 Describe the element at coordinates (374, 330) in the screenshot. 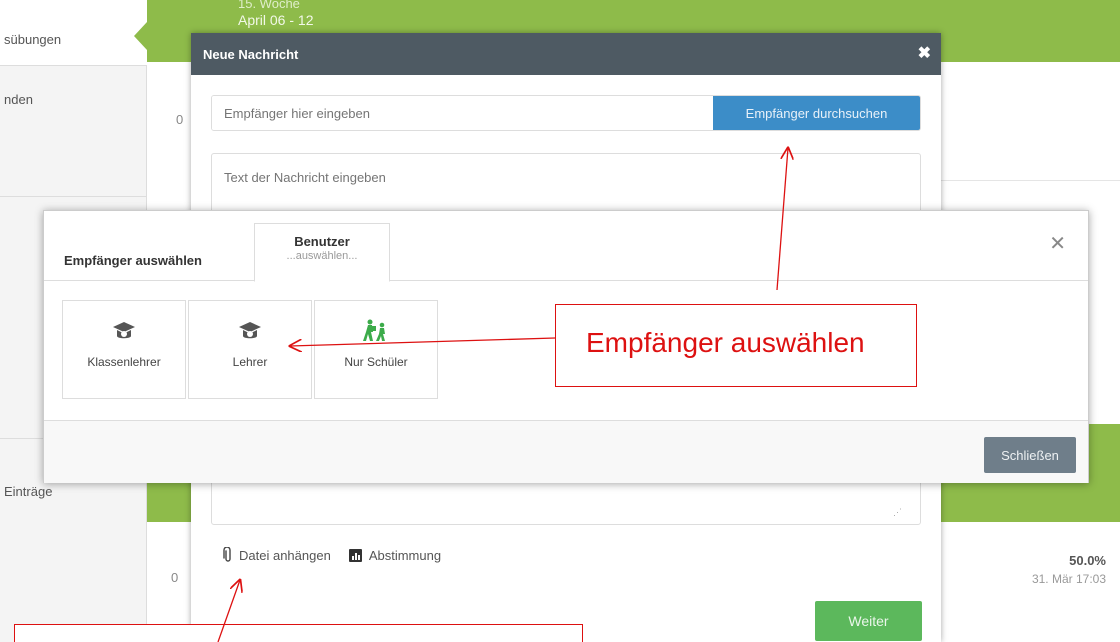

I see `students-walking-icon` at that location.